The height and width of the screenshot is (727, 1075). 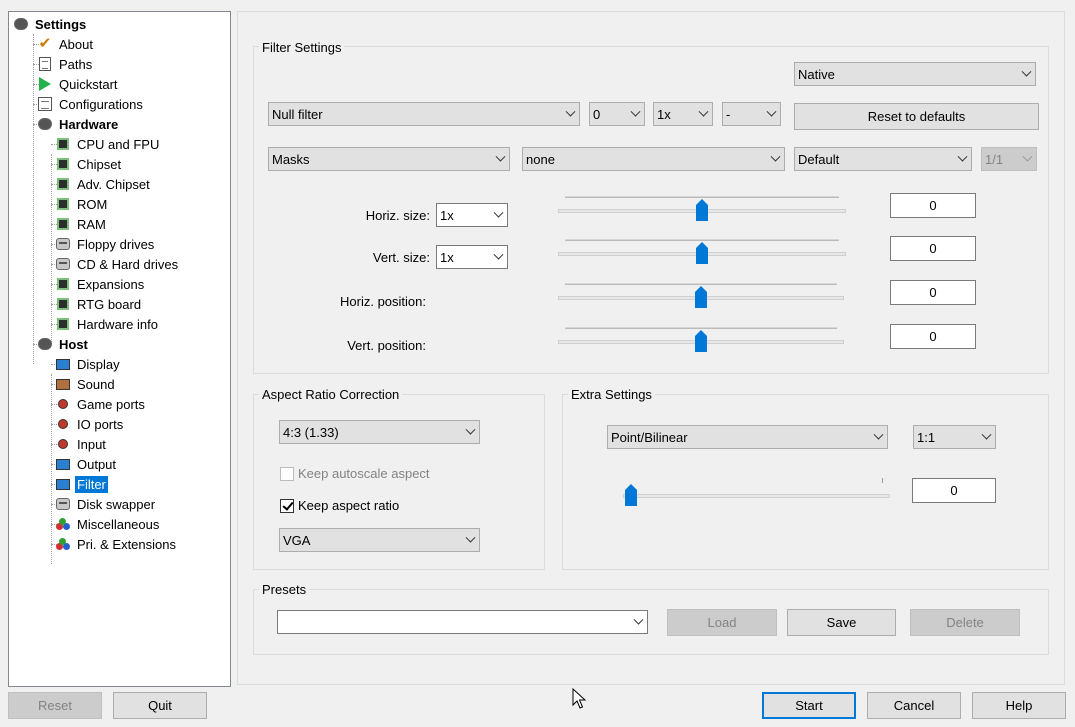 I want to click on start-button: Start, so click(x=809, y=705).